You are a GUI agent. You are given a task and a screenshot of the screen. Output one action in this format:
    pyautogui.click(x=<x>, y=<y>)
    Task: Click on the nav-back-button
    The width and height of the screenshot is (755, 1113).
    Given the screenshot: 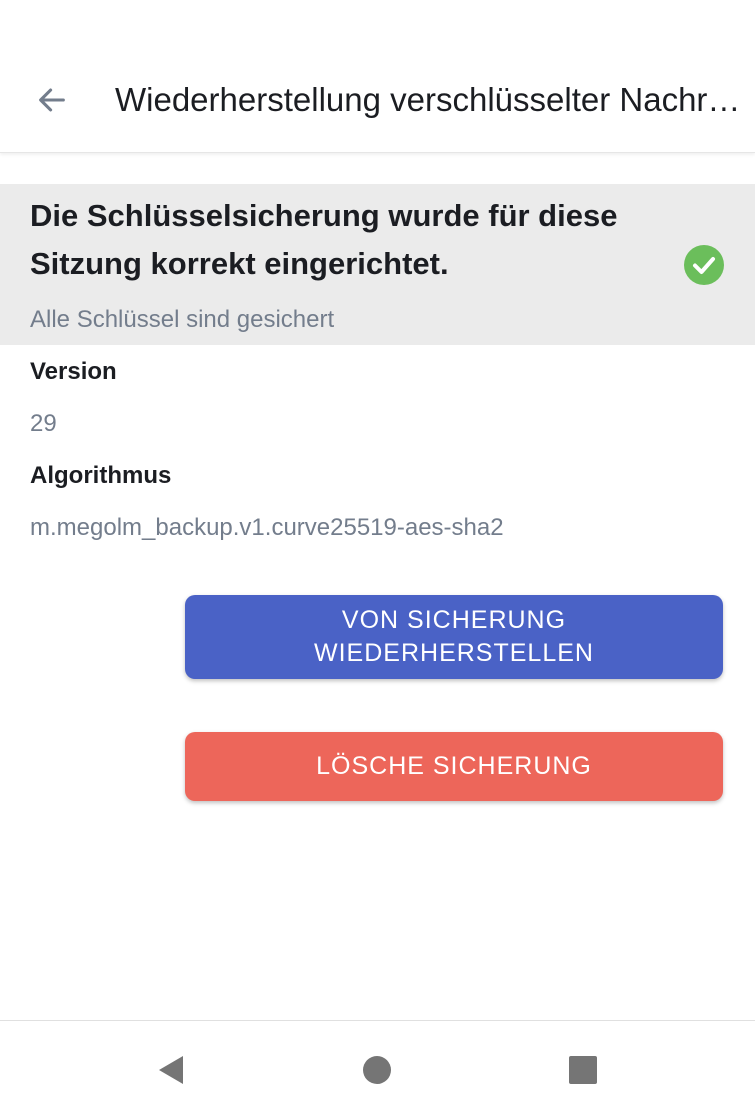 What is the action you would take?
    pyautogui.click(x=170, y=1070)
    